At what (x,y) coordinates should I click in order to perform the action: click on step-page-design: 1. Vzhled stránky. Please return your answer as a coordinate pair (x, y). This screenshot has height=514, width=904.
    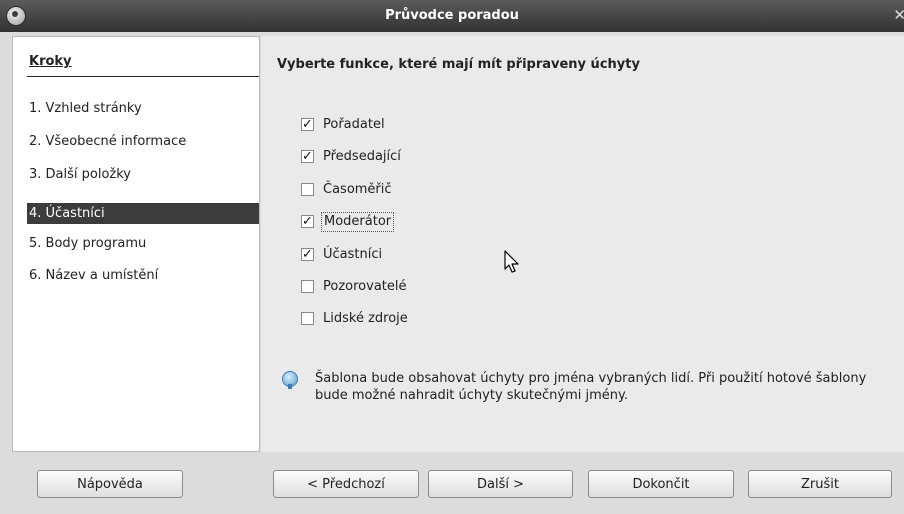
    Looking at the image, I should click on (143, 108).